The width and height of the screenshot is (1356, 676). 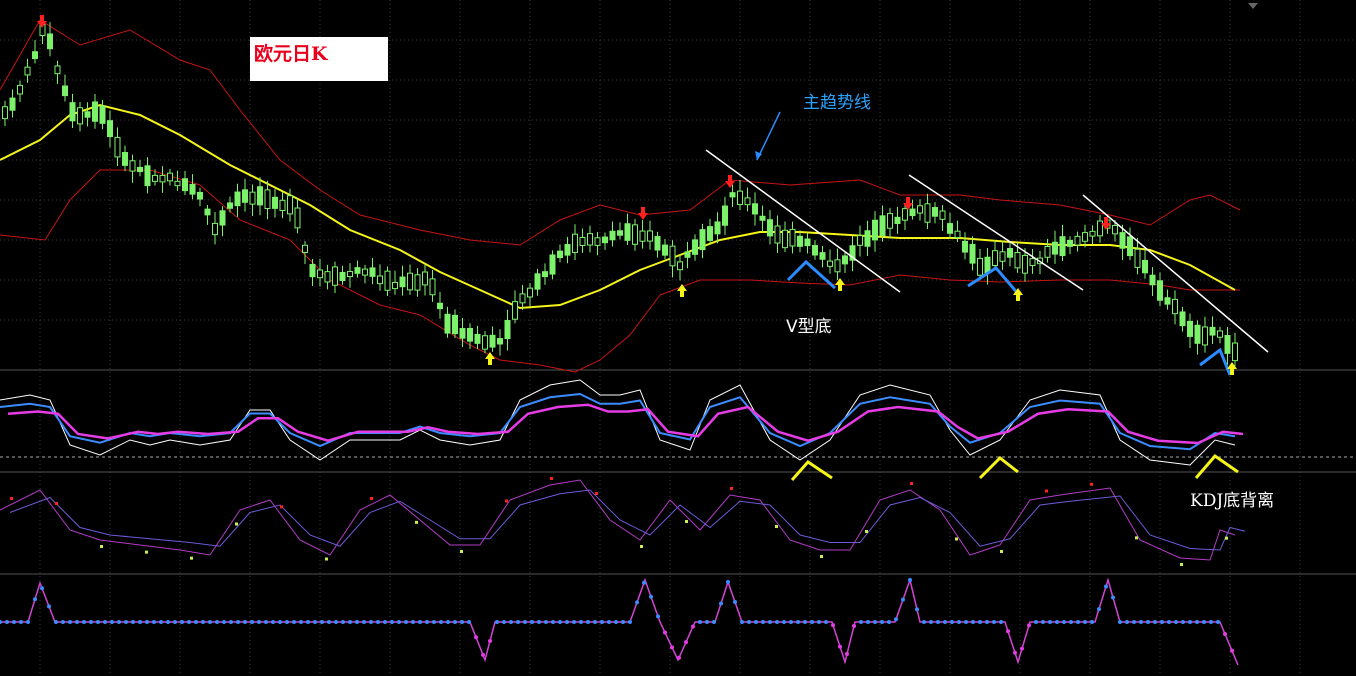 I want to click on kdj-divergence-pattern, so click(x=811, y=470).